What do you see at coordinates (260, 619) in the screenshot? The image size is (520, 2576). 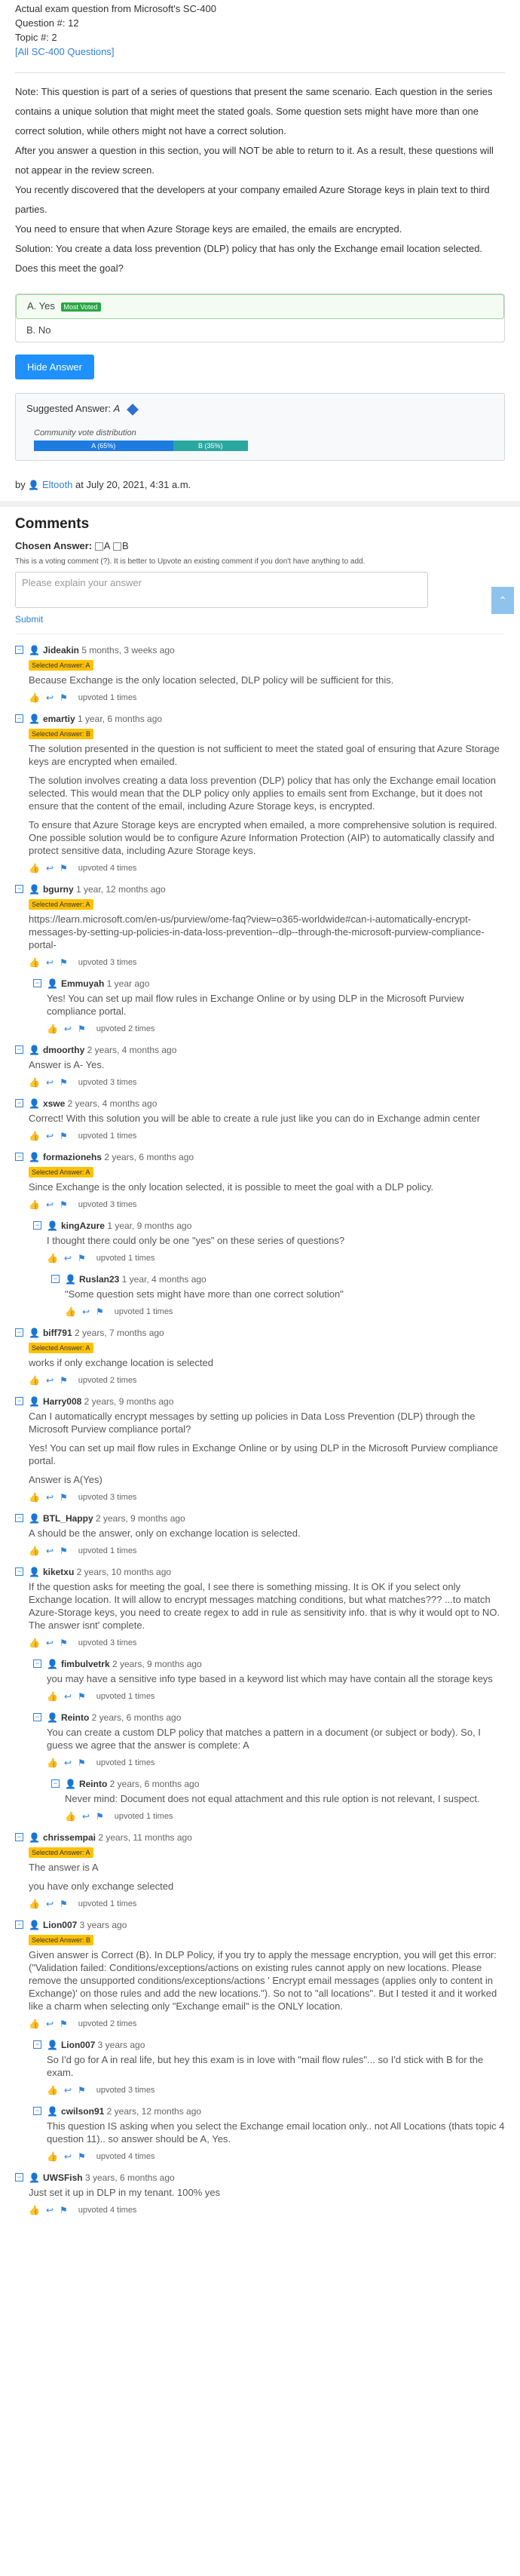 I see `submit-button: Submit` at bounding box center [260, 619].